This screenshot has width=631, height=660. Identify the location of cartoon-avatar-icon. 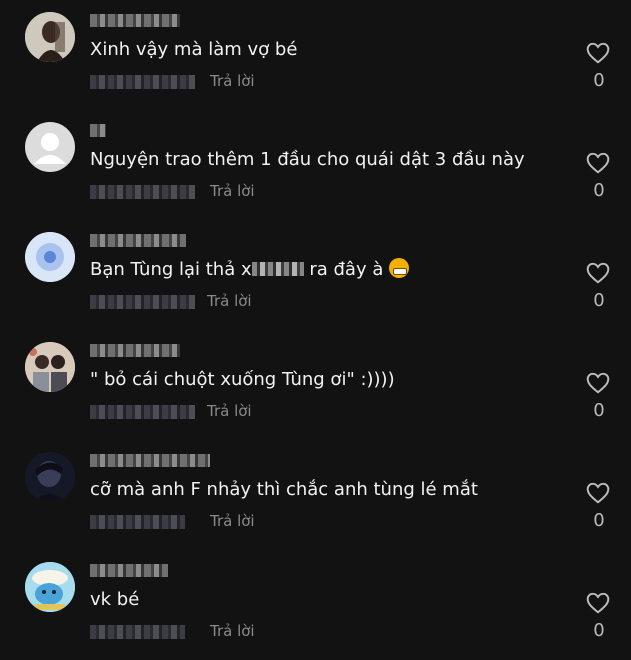
(50, 587).